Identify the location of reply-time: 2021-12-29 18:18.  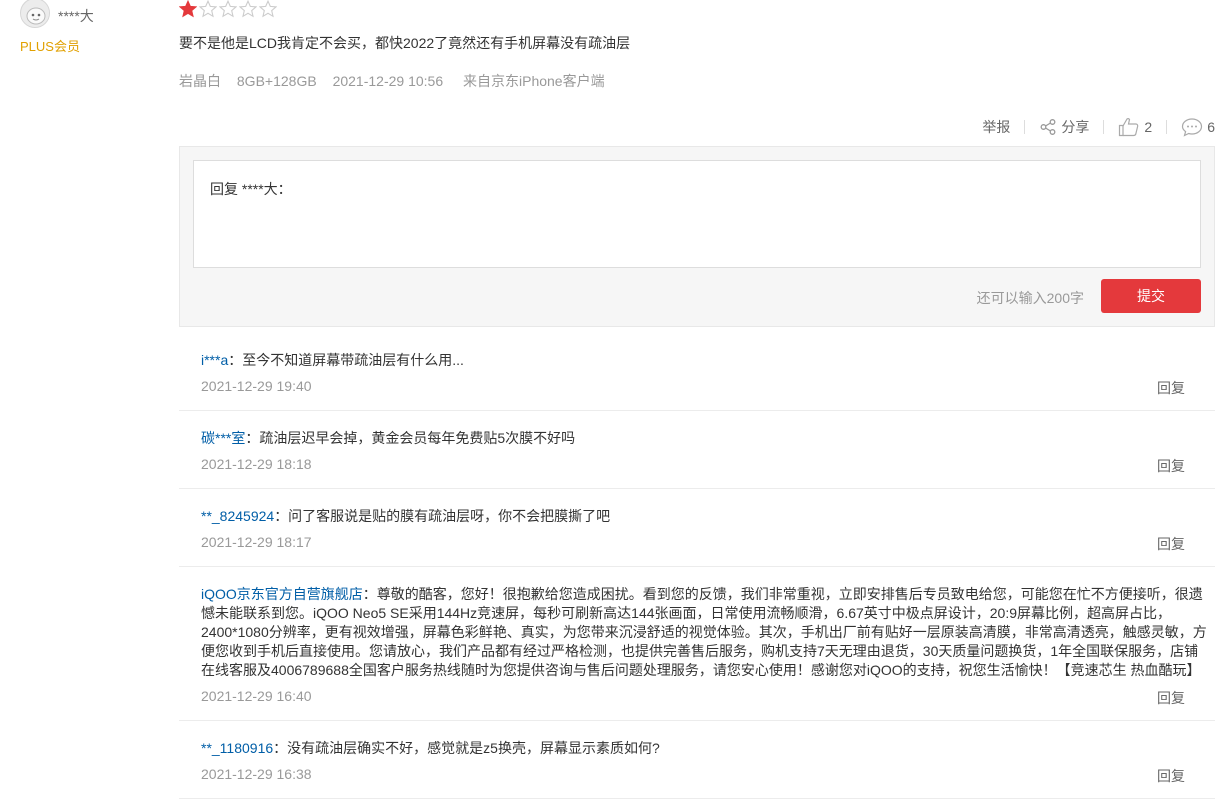
(256, 464).